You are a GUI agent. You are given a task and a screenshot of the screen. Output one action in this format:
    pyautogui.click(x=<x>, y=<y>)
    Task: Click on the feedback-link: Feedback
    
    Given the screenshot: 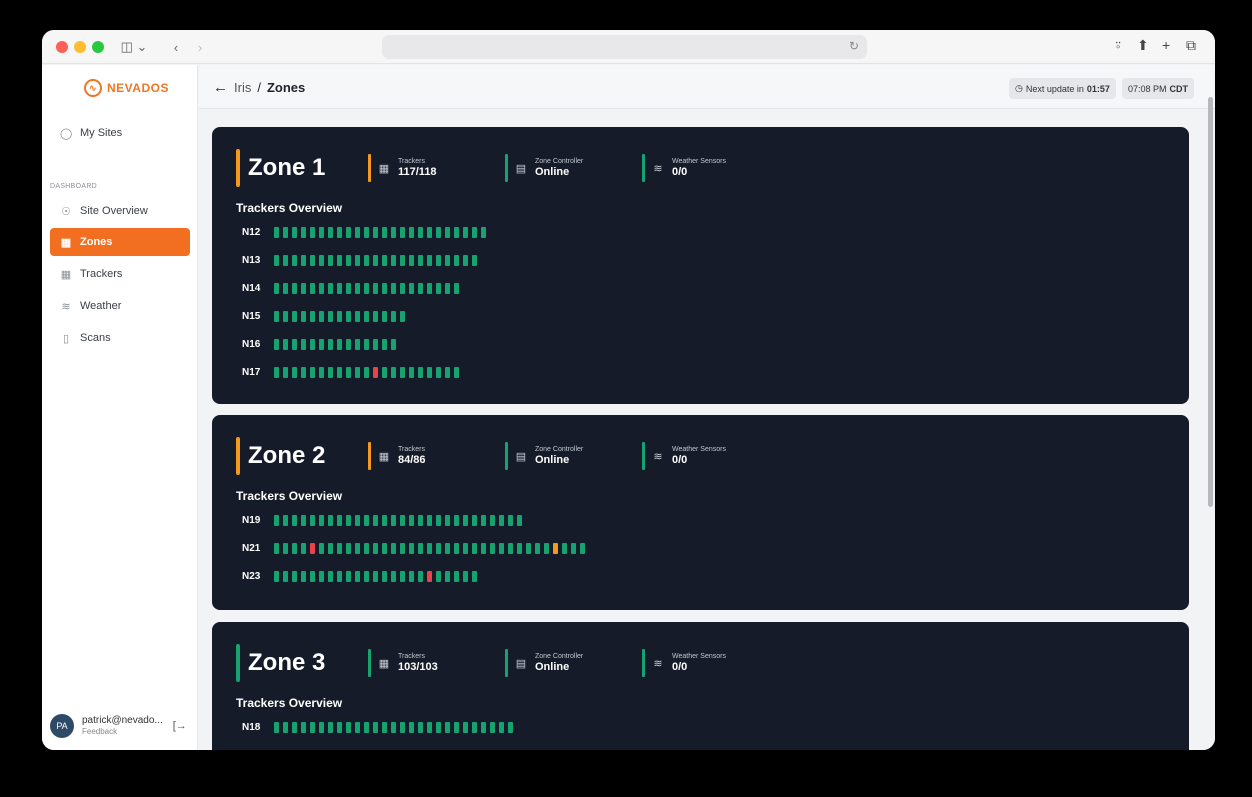 What is the action you would take?
    pyautogui.click(x=122, y=731)
    